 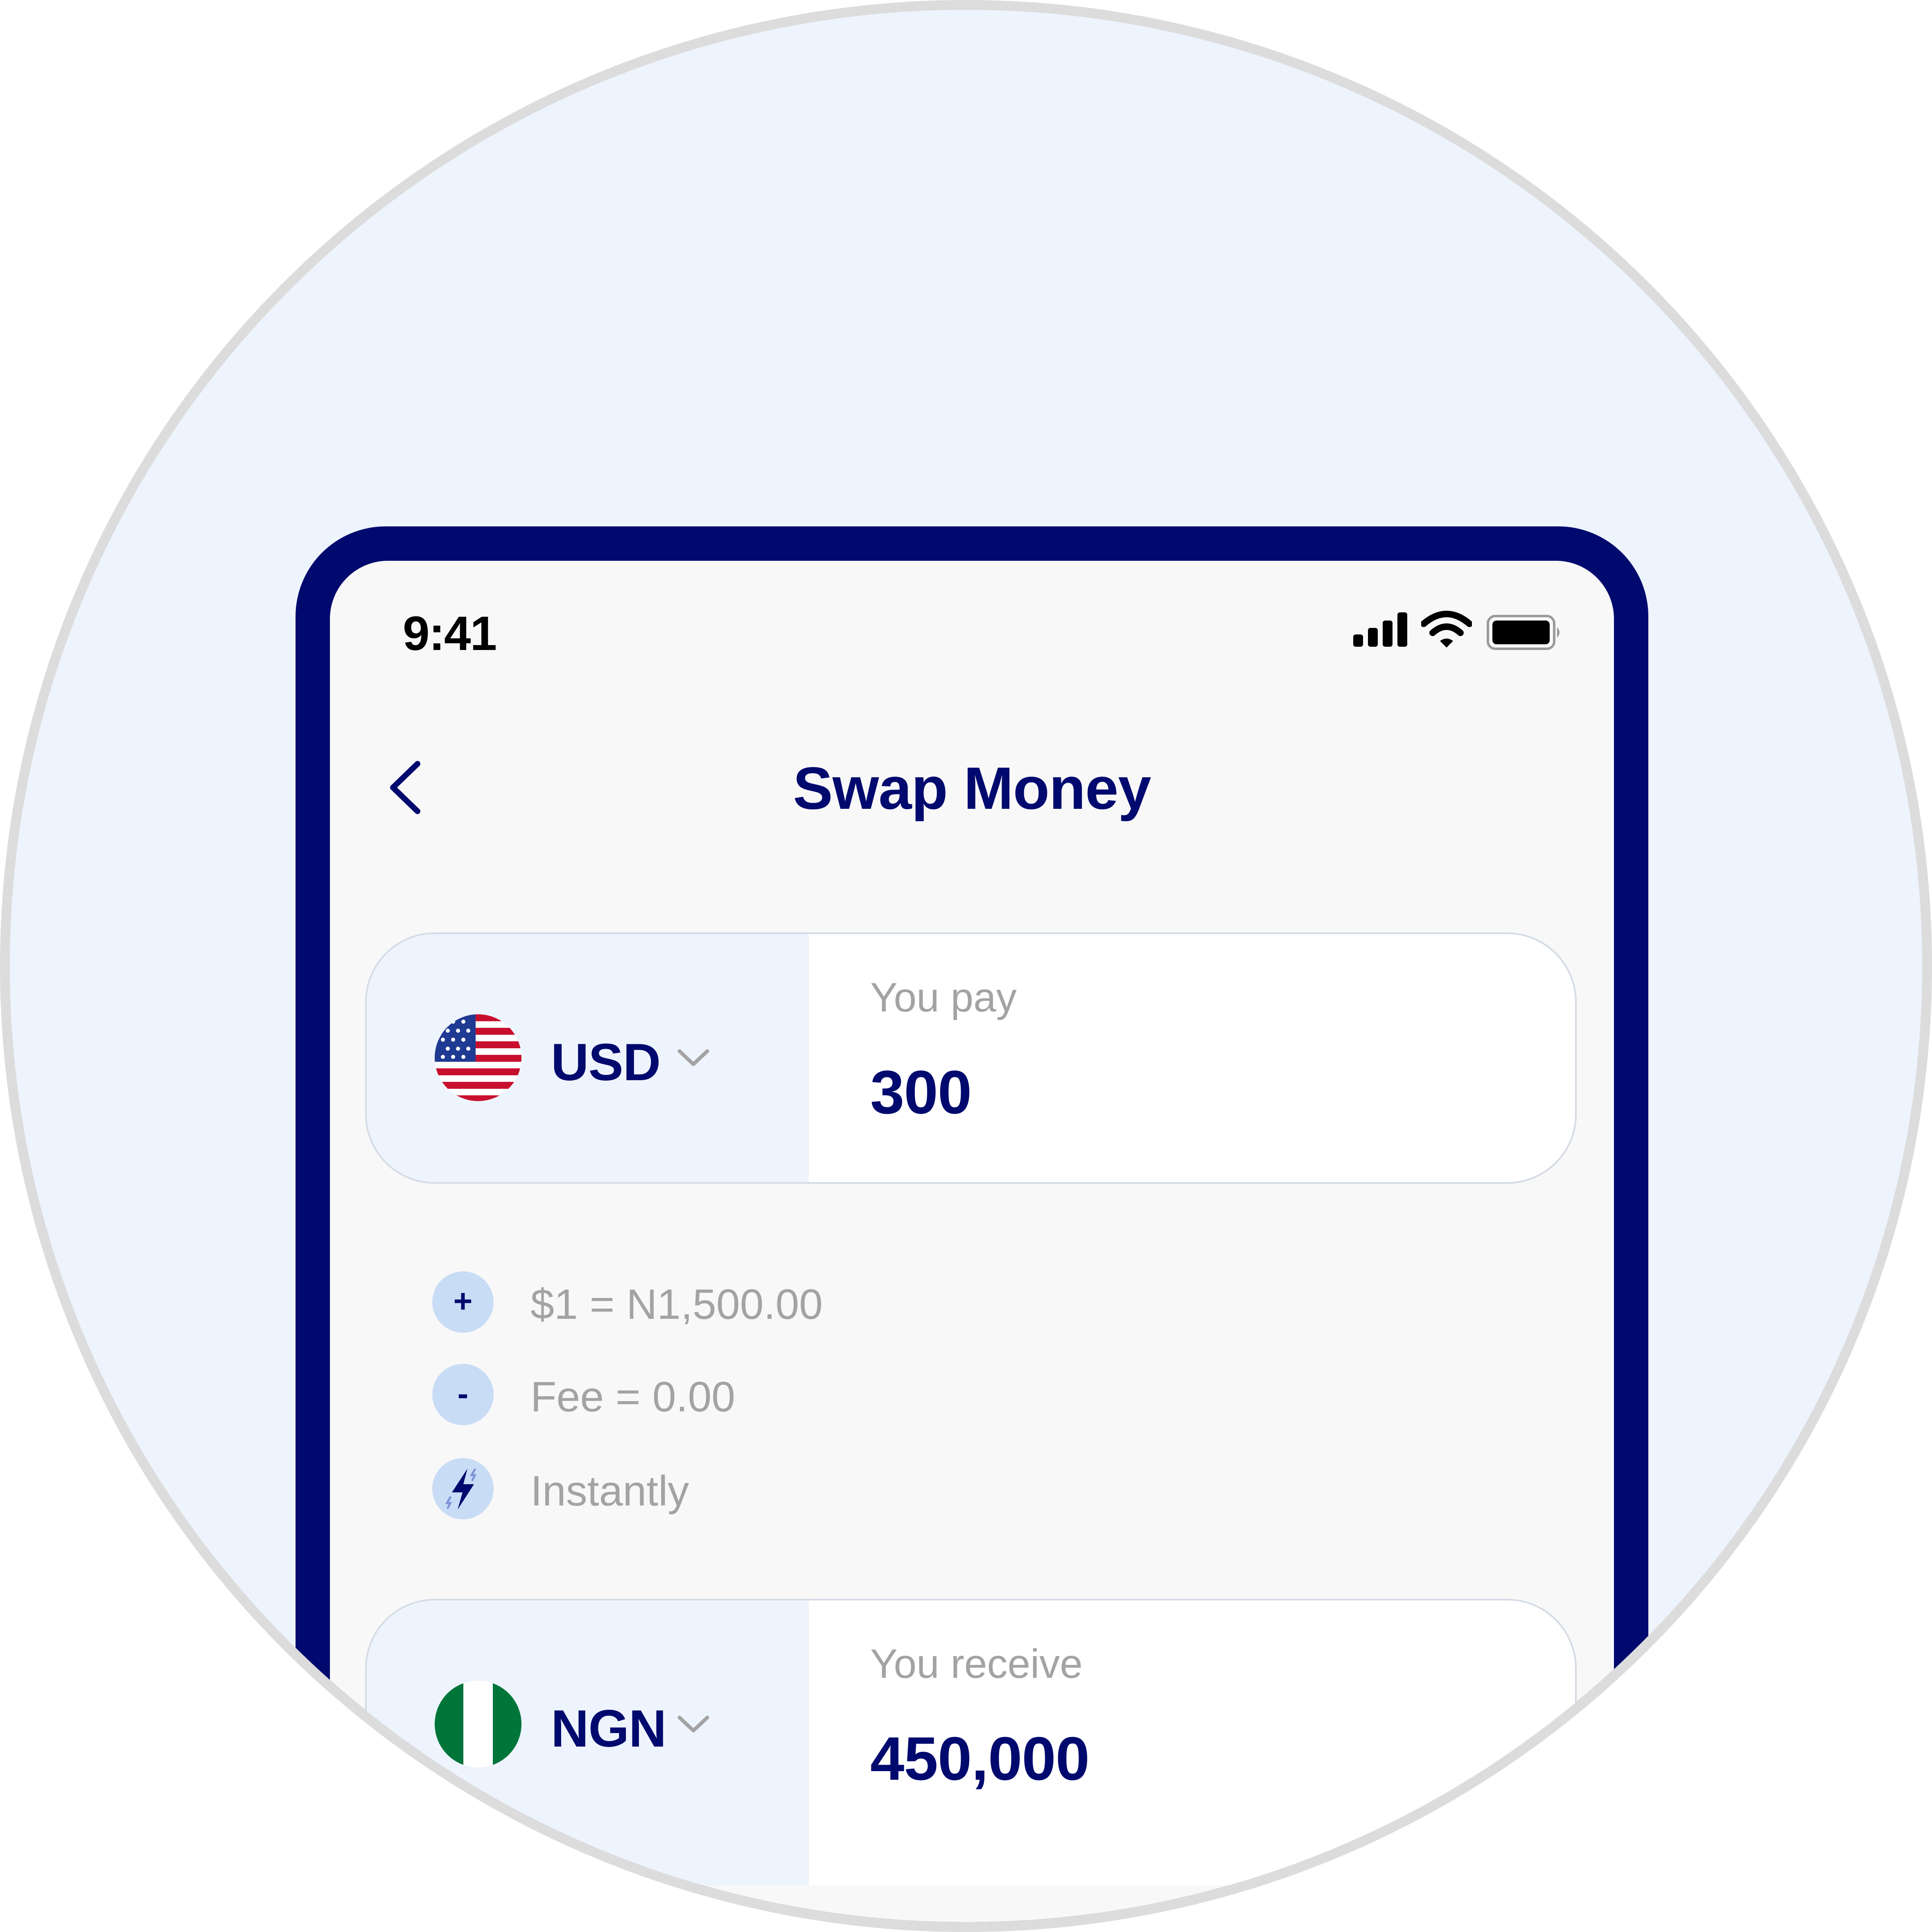 I want to click on plus-icon: +, so click(x=463, y=1302).